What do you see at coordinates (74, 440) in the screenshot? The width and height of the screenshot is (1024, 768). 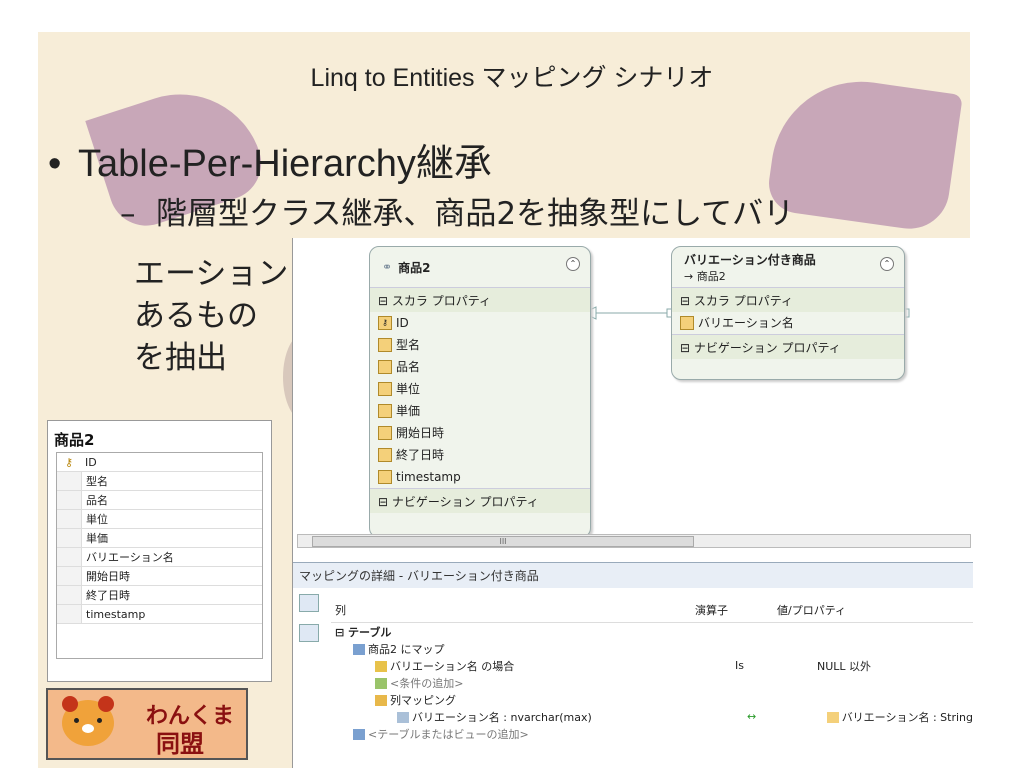 I see `db-table-title: 商品2` at bounding box center [74, 440].